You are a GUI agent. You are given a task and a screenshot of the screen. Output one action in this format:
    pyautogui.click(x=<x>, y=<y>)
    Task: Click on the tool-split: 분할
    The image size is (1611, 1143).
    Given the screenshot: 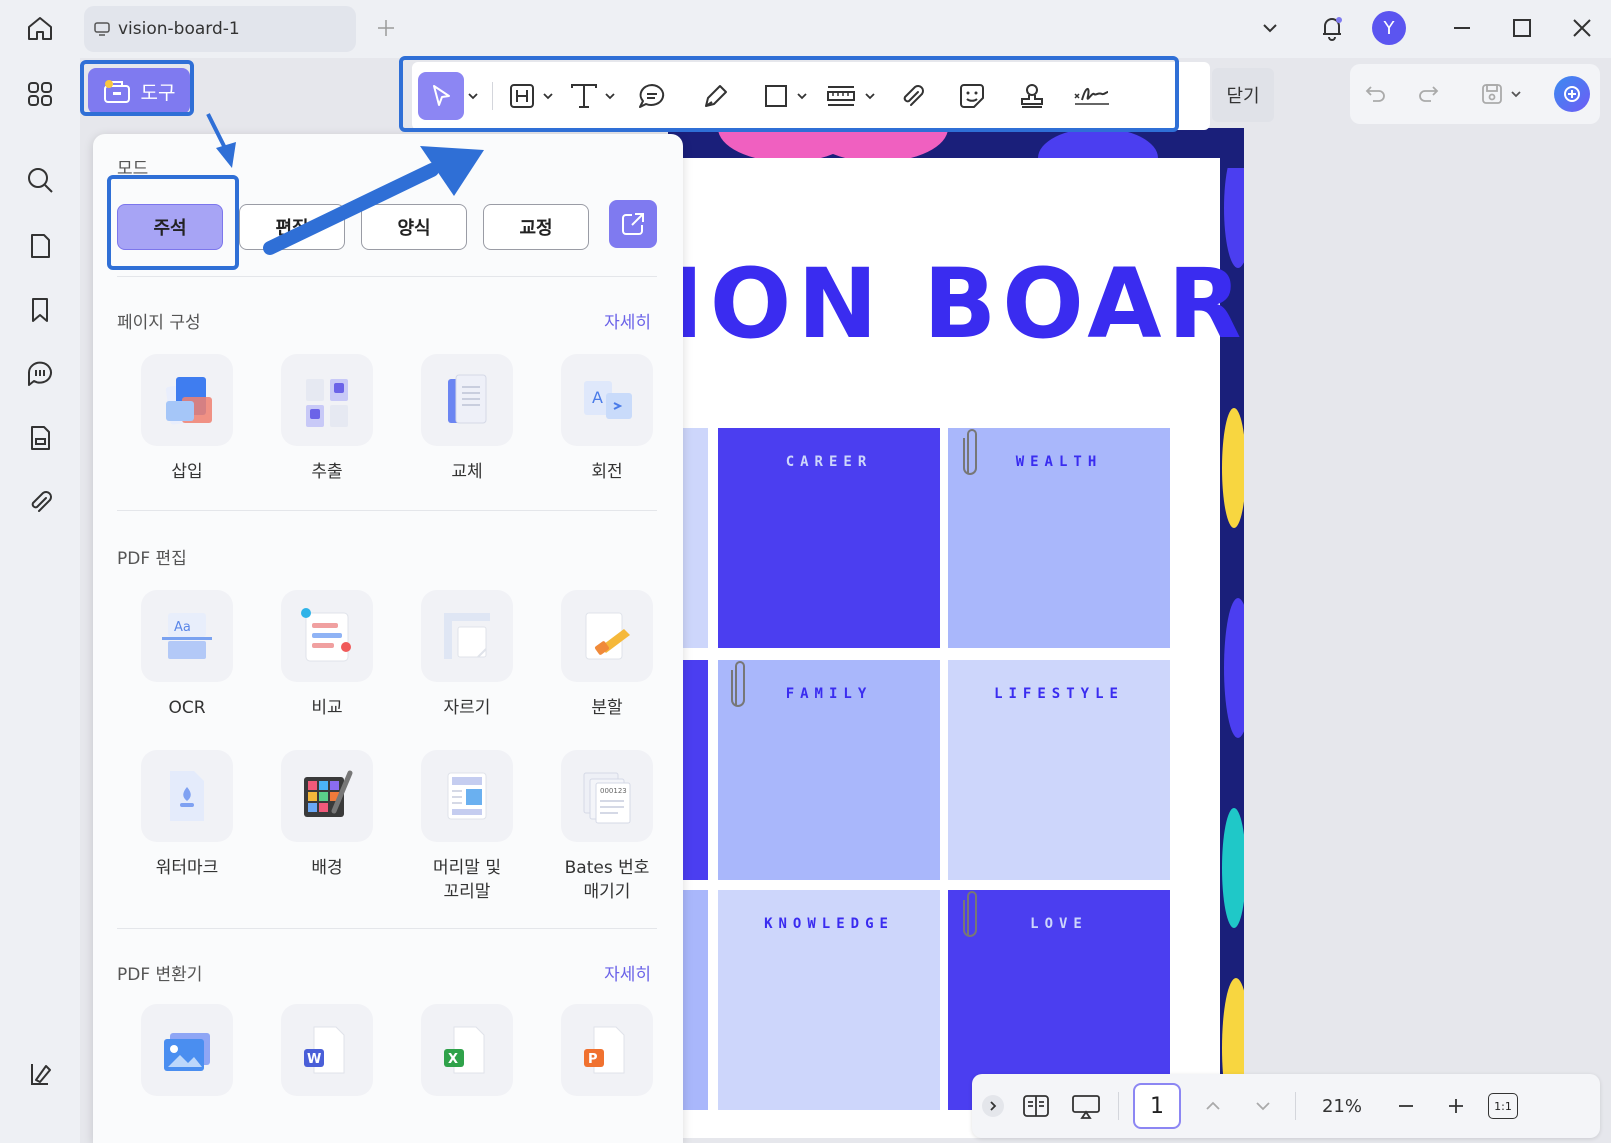 What is the action you would take?
    pyautogui.click(x=607, y=655)
    